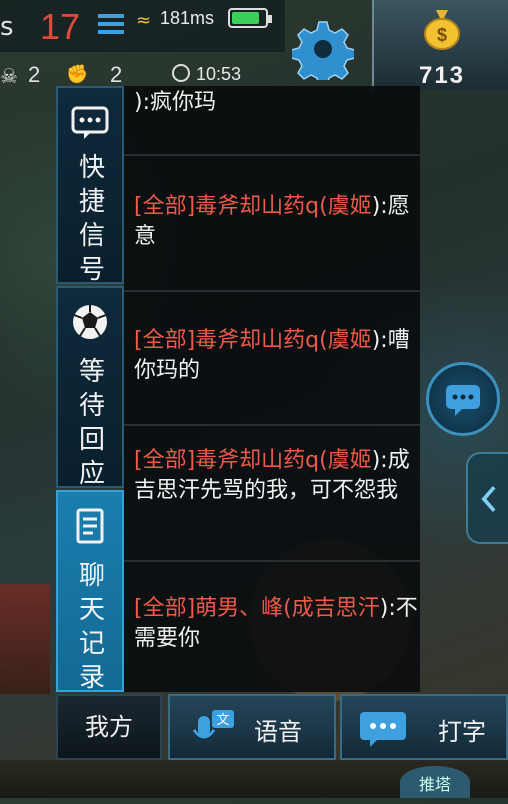 This screenshot has width=508, height=804. What do you see at coordinates (462, 732) in the screenshot?
I see `type-label: 打字` at bounding box center [462, 732].